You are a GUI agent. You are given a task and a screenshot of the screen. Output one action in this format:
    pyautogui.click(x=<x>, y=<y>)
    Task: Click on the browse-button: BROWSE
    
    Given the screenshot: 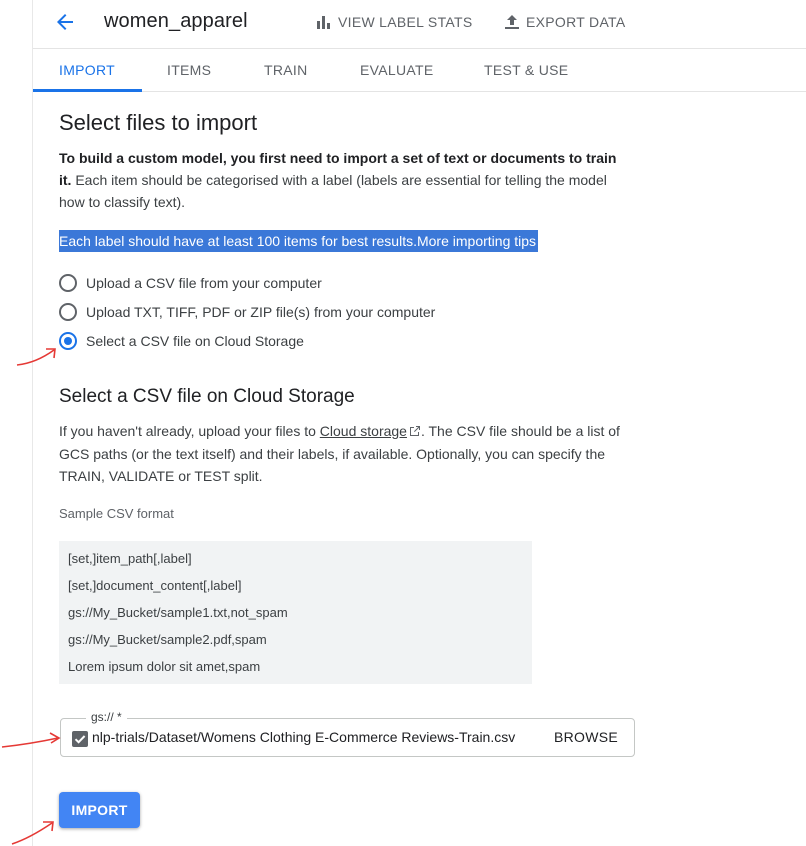 What is the action you would take?
    pyautogui.click(x=586, y=737)
    